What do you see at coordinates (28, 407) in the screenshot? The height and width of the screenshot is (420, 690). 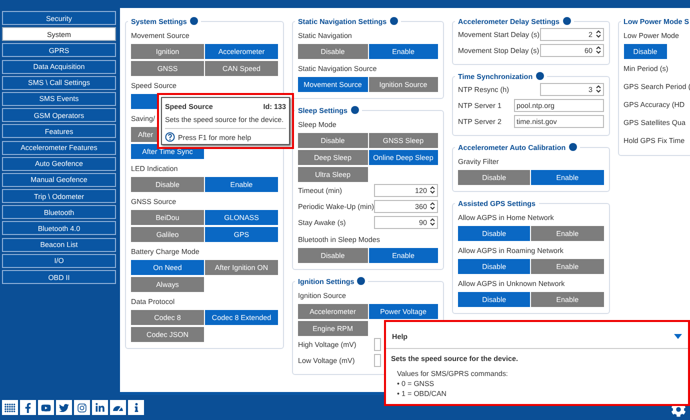 I see `facebook-icon` at bounding box center [28, 407].